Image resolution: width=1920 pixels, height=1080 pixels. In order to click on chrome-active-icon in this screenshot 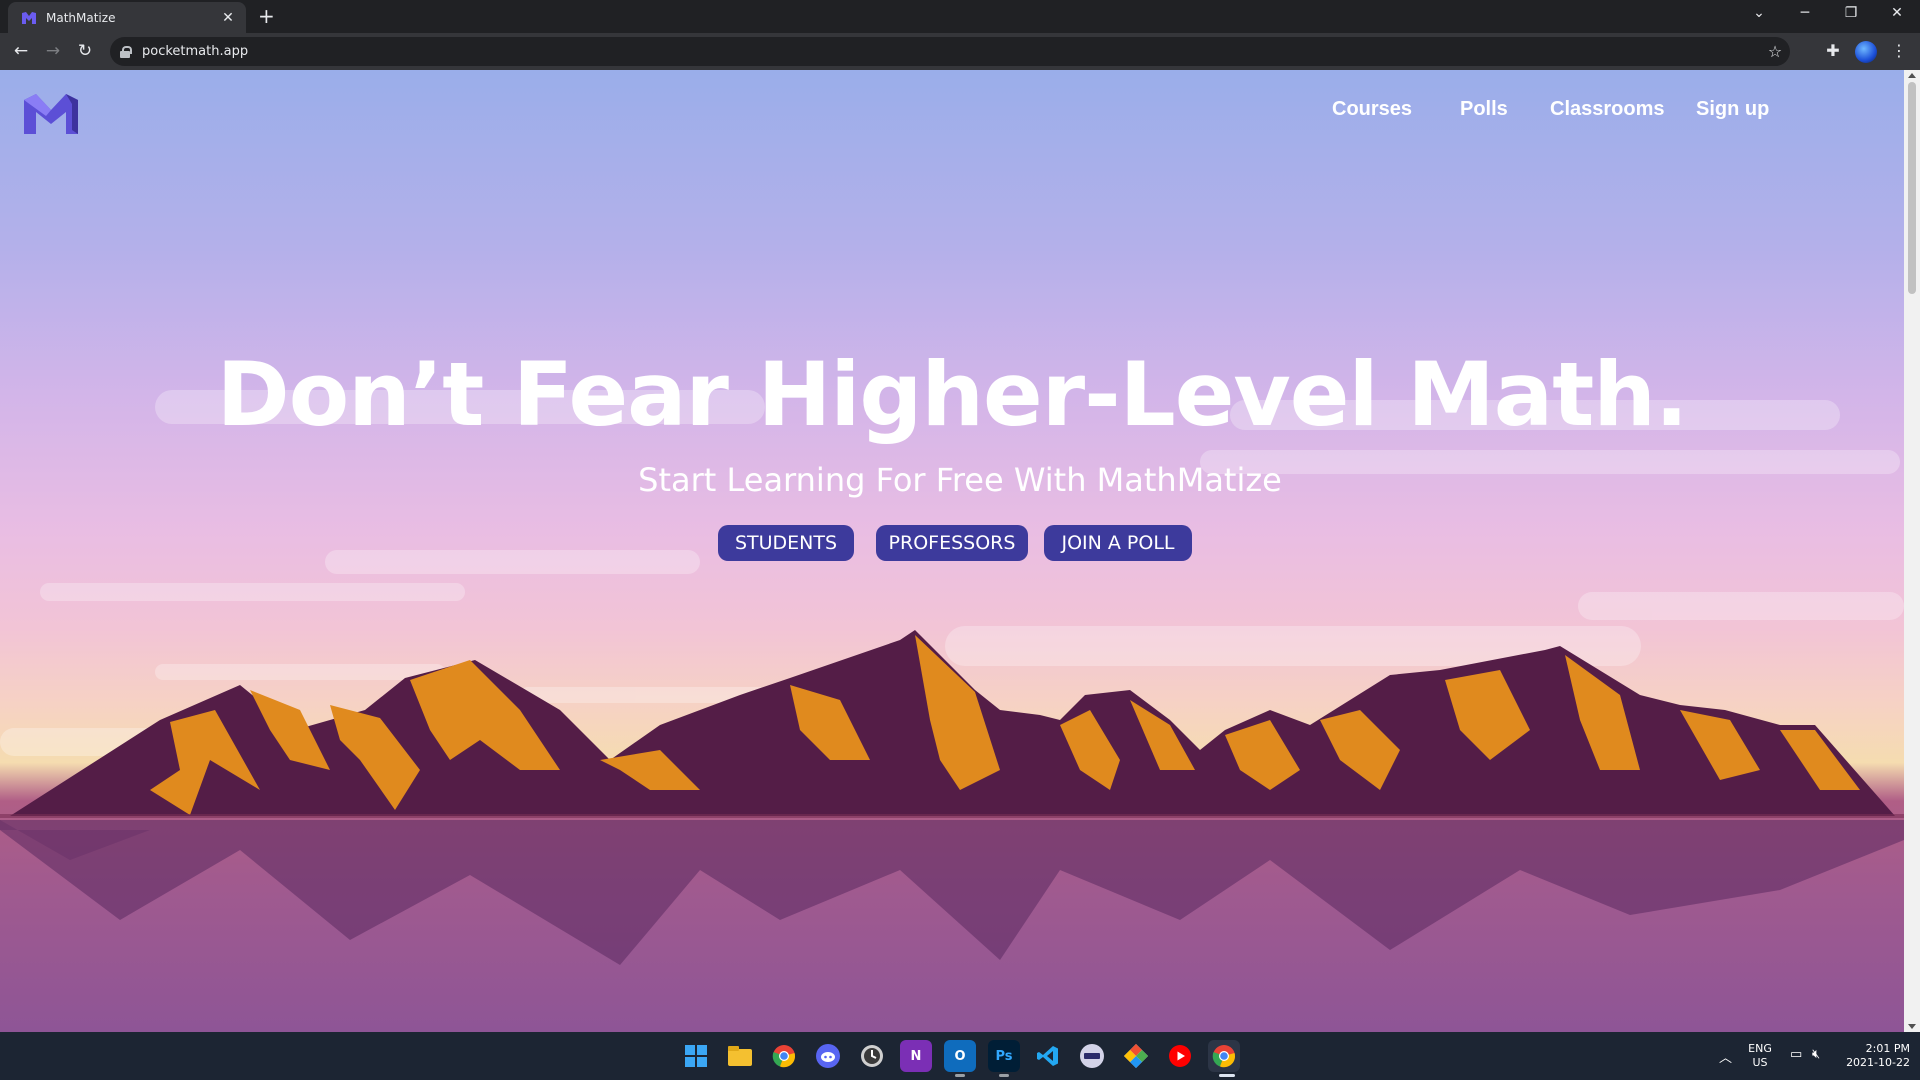, I will do `click(1224, 1056)`.